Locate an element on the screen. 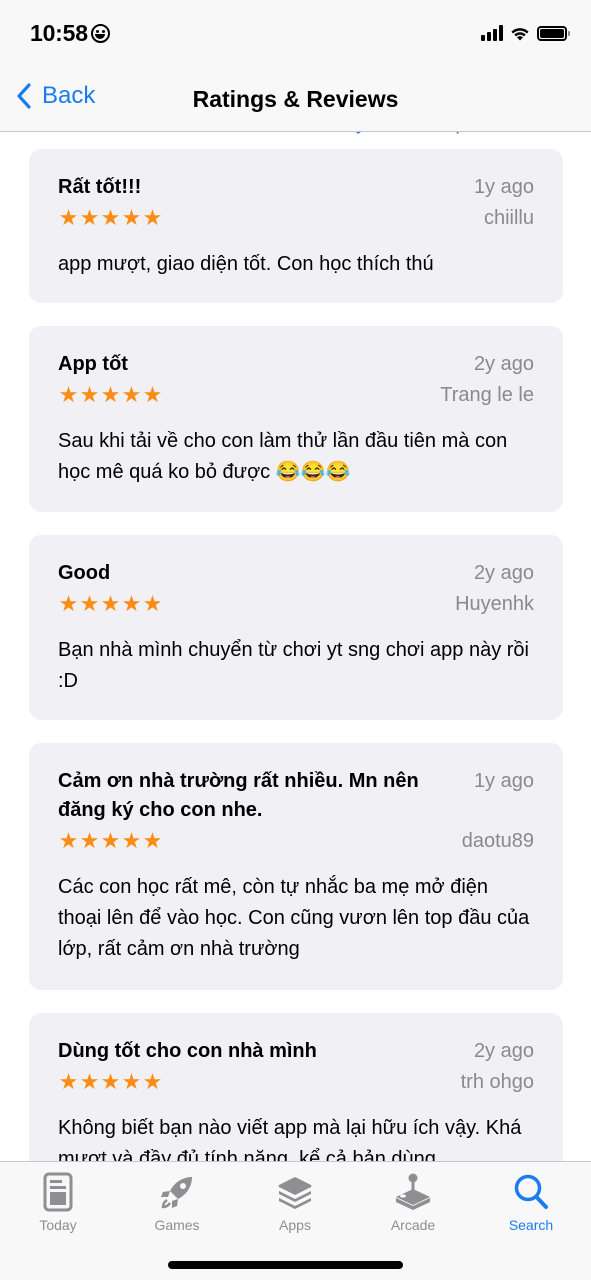  status-time: 10:58 is located at coordinates (70, 33).